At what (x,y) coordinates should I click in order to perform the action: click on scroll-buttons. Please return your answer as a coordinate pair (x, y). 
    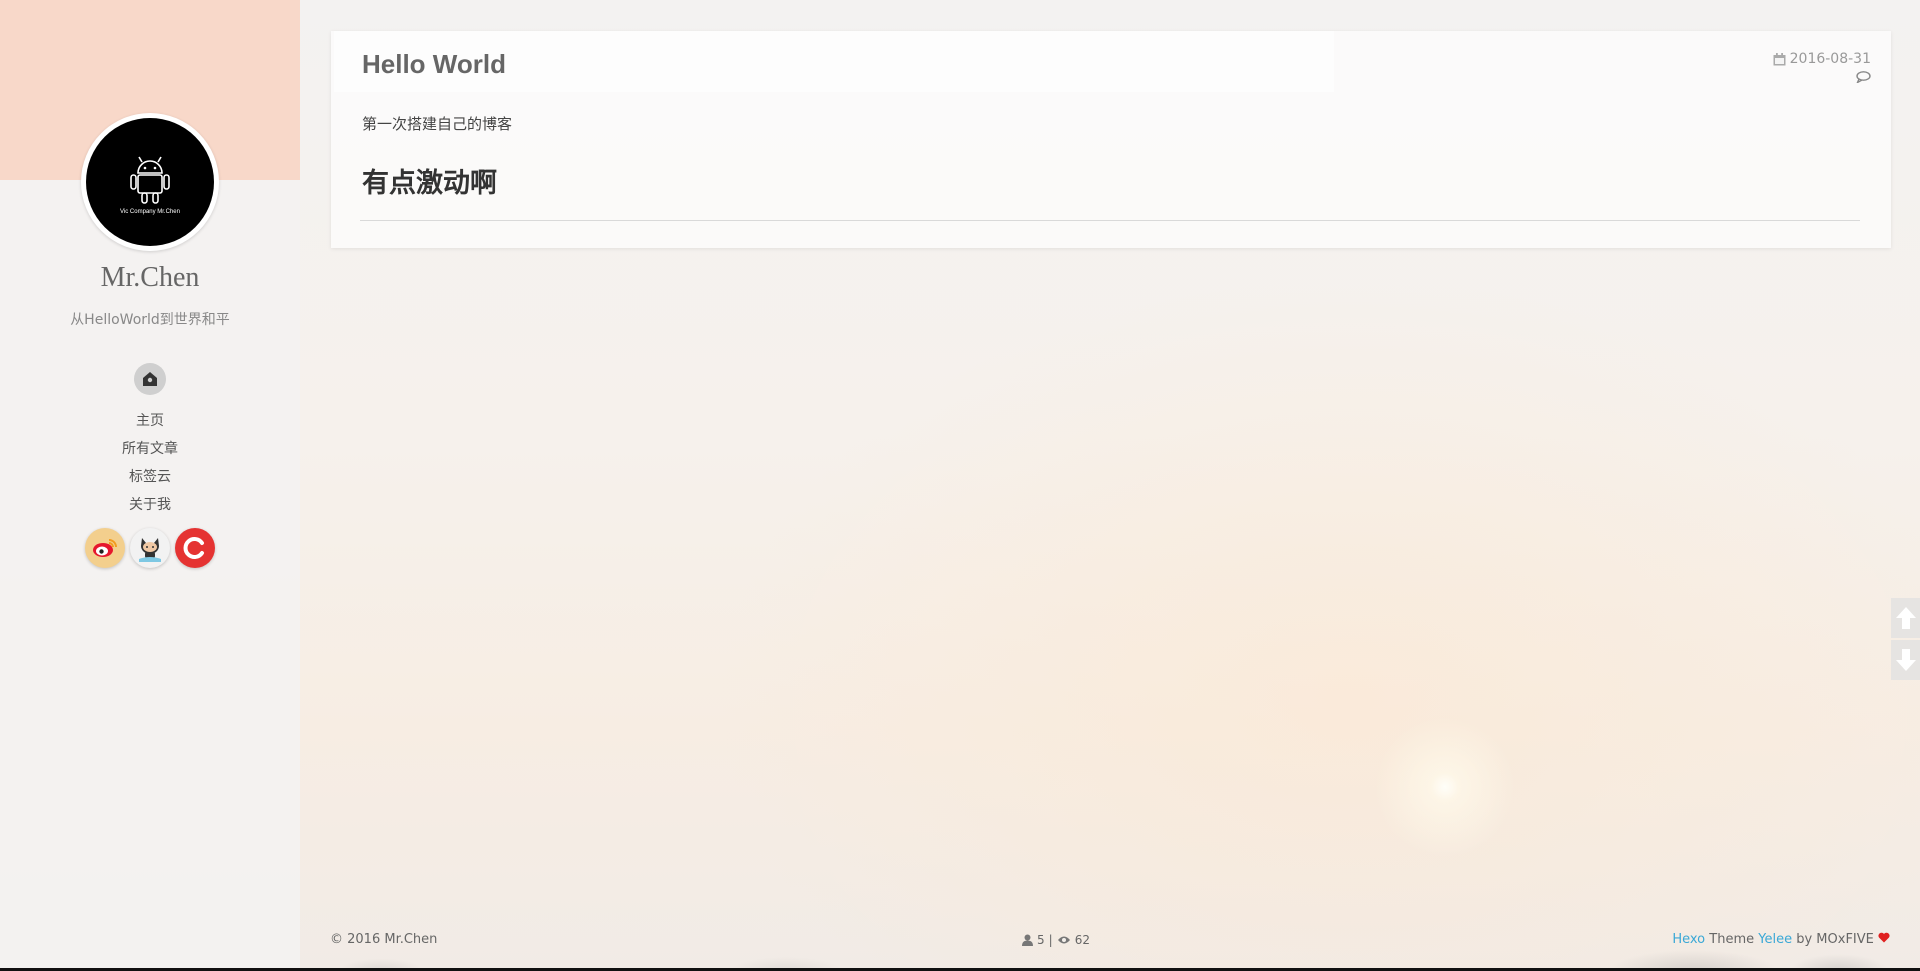
    Looking at the image, I should click on (1905, 640).